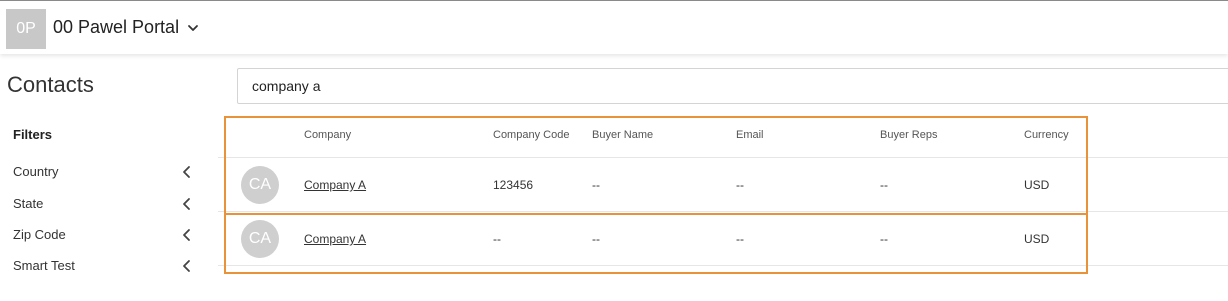 Image resolution: width=1228 pixels, height=301 pixels. What do you see at coordinates (116, 27) in the screenshot?
I see `portal-name: 00 Pawel Portal` at bounding box center [116, 27].